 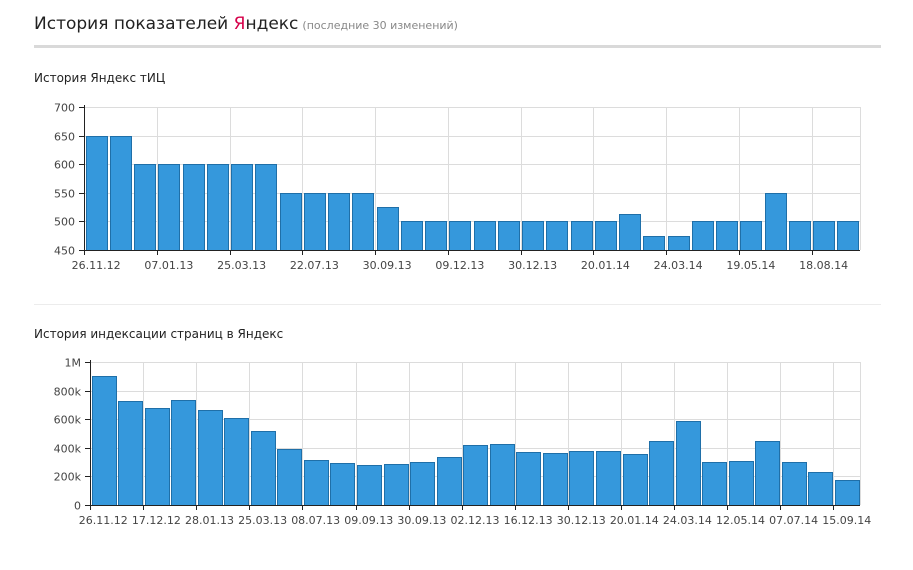 What do you see at coordinates (368, 520) in the screenshot?
I see `pages-xtick-label: 09.09.13` at bounding box center [368, 520].